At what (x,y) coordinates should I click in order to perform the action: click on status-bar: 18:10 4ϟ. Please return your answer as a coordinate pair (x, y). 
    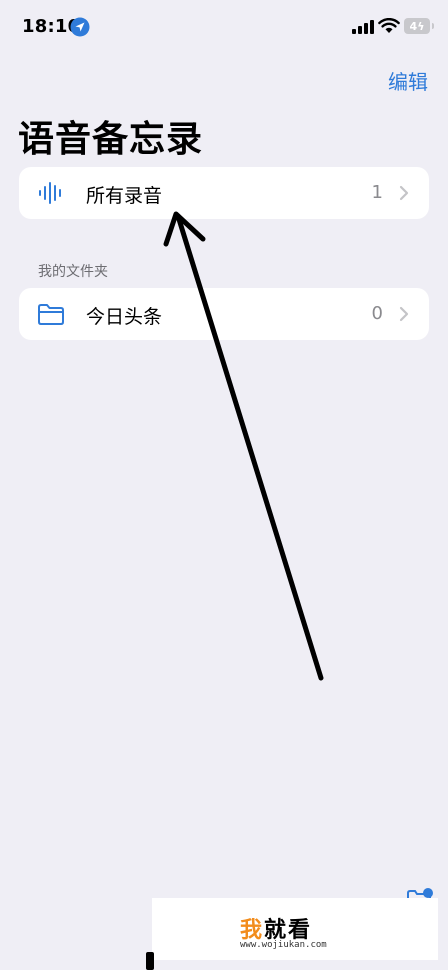
    Looking at the image, I should click on (224, 28).